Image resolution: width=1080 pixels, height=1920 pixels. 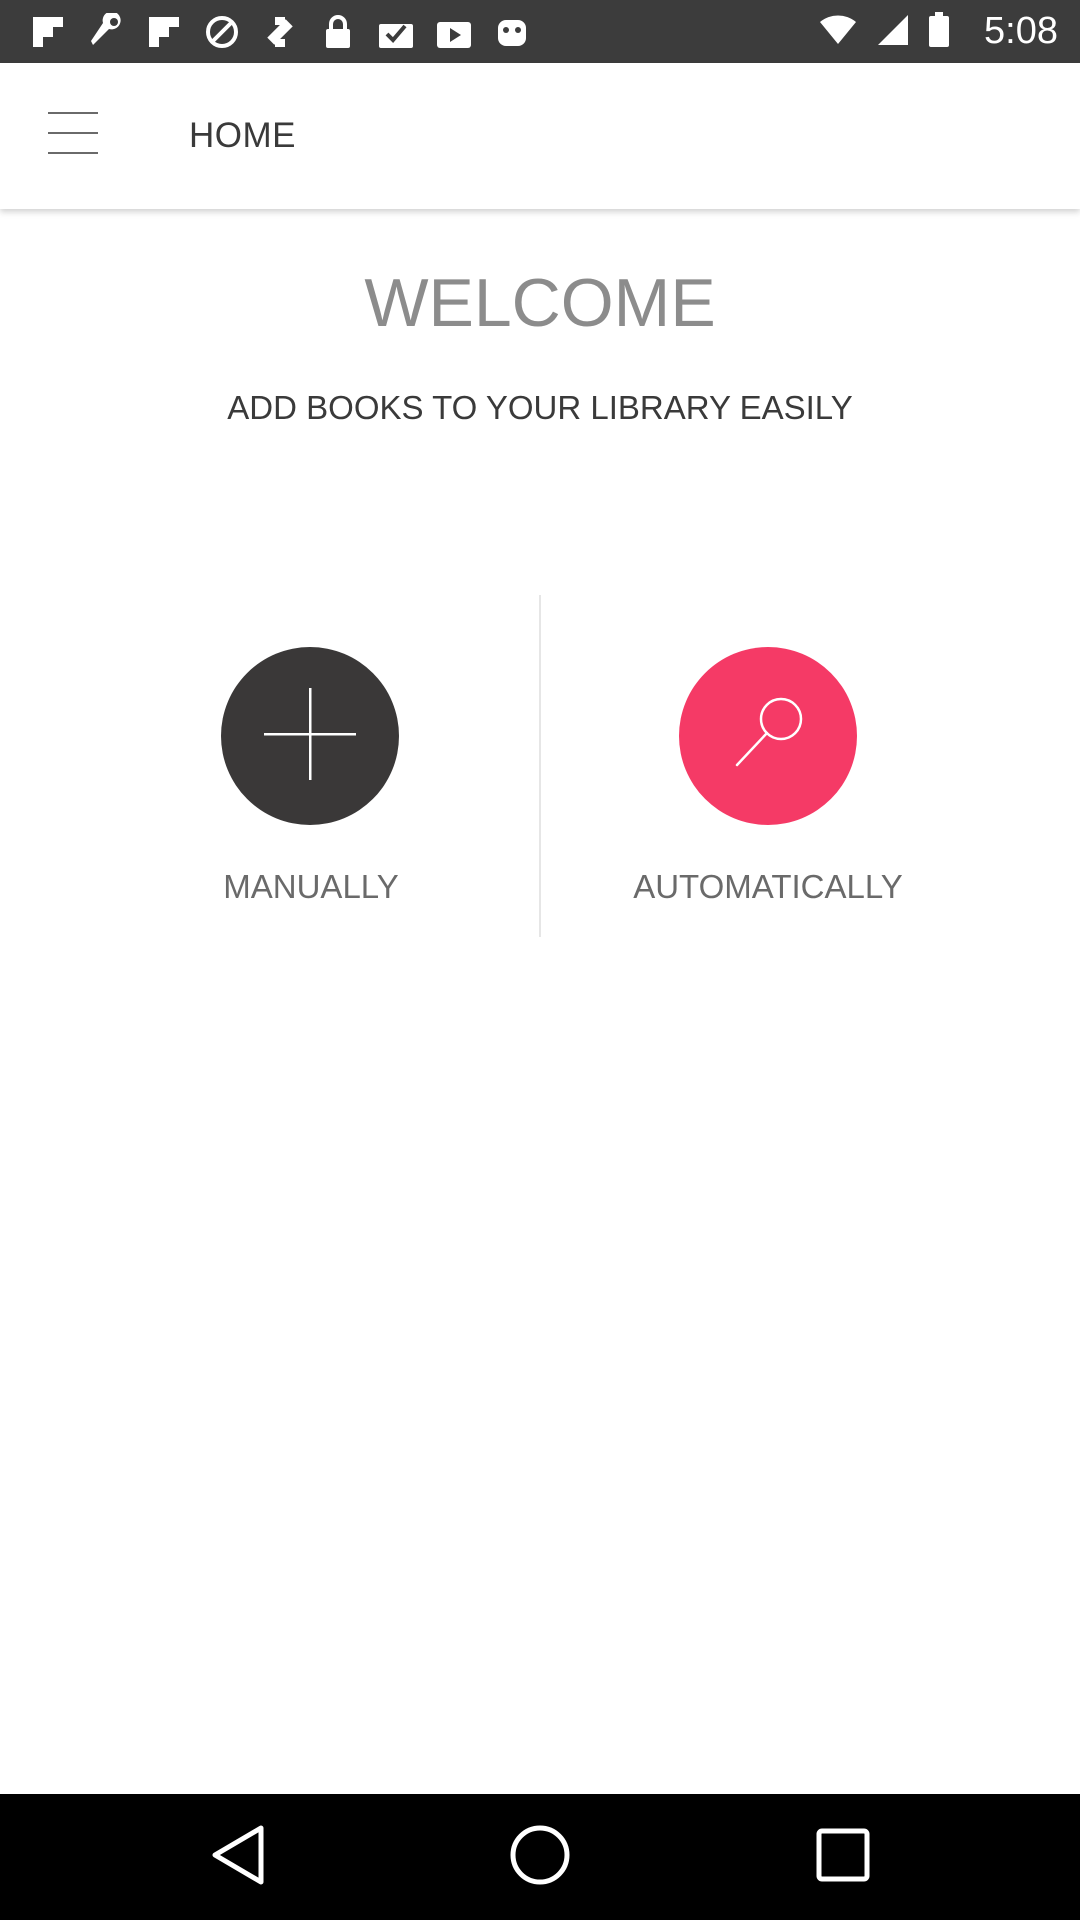 I want to click on lock-icon, so click(x=338, y=32).